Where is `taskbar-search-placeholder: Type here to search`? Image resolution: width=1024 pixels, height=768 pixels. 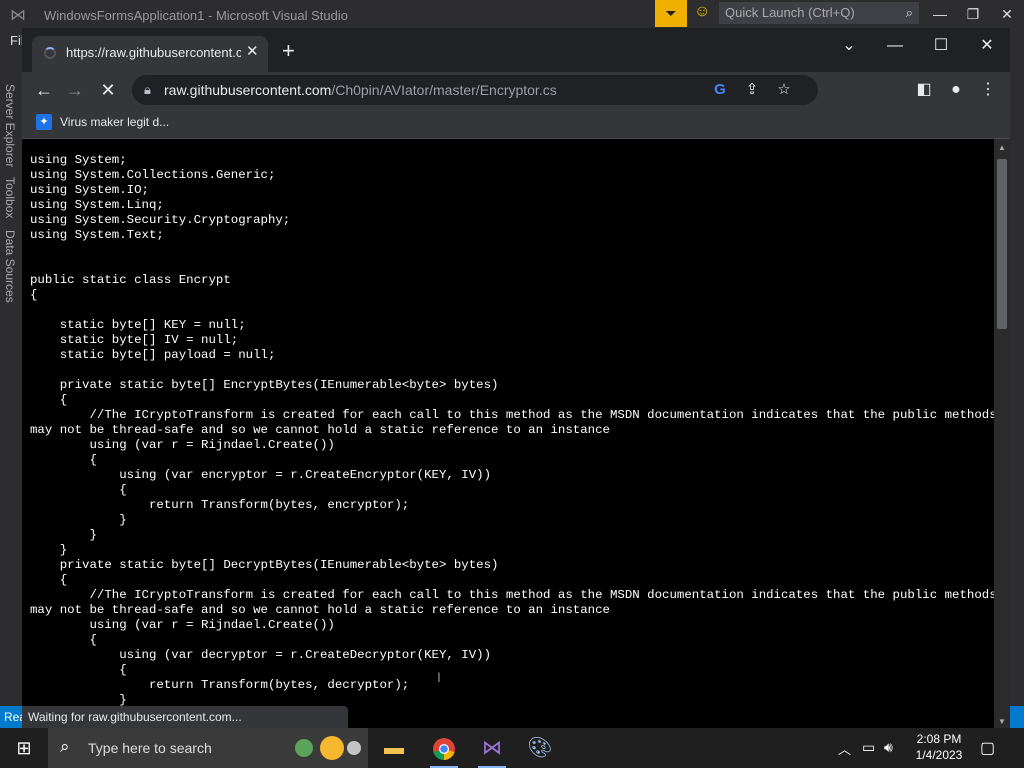
taskbar-search-placeholder: Type here to search is located at coordinates (150, 748).